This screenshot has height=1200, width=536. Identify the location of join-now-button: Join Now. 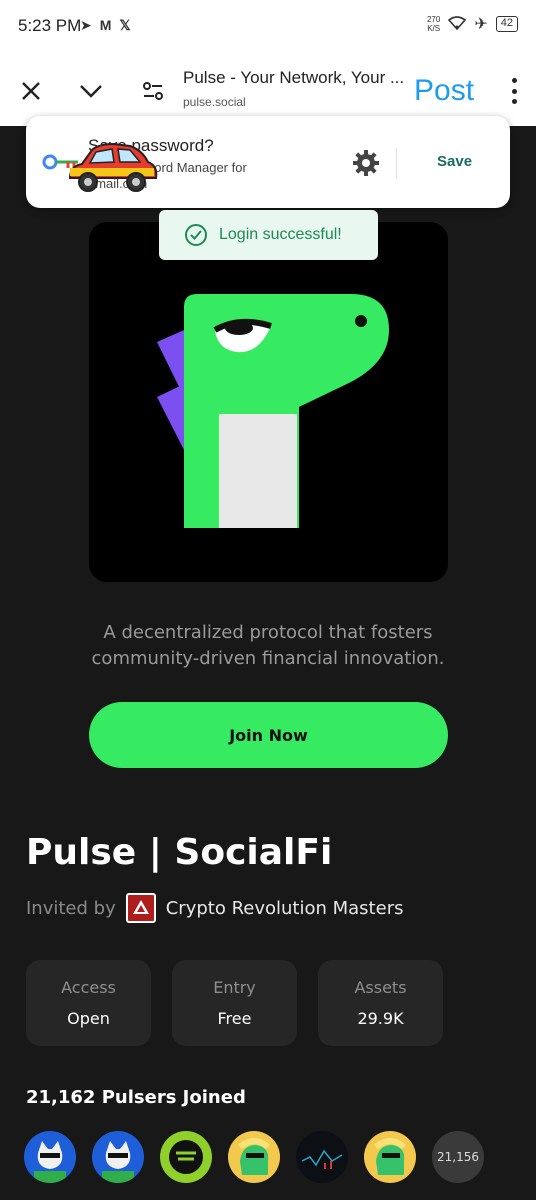
(268, 735).